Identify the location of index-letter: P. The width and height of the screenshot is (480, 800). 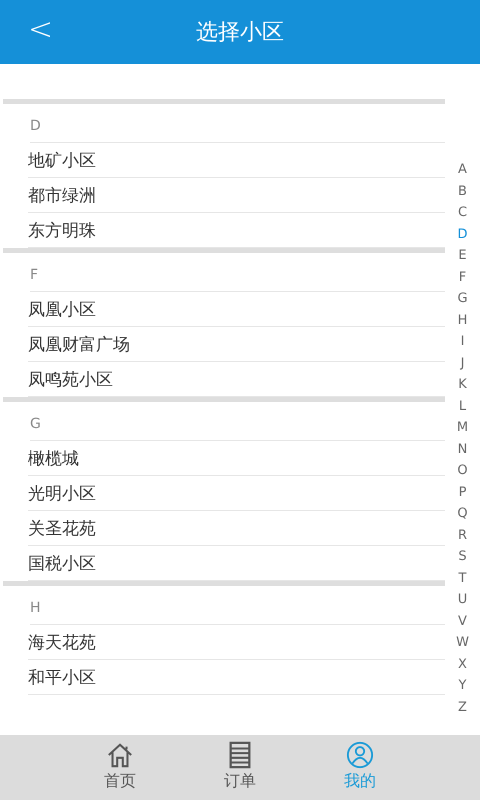
(462, 492).